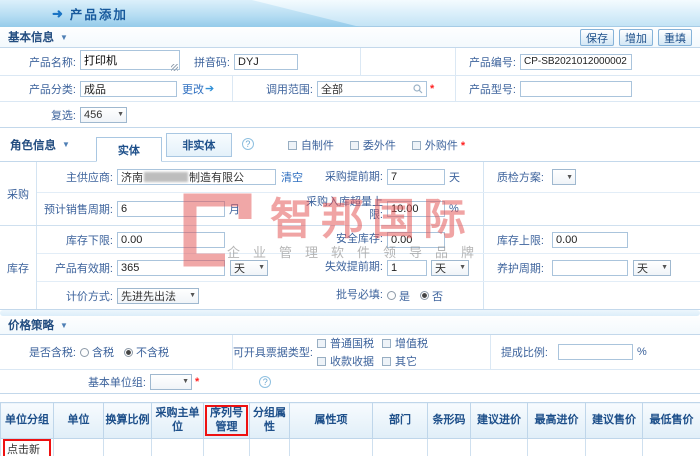 The width and height of the screenshot is (700, 456). Describe the element at coordinates (33, 145) in the screenshot. I see `role-info-title: 角色信息` at that location.